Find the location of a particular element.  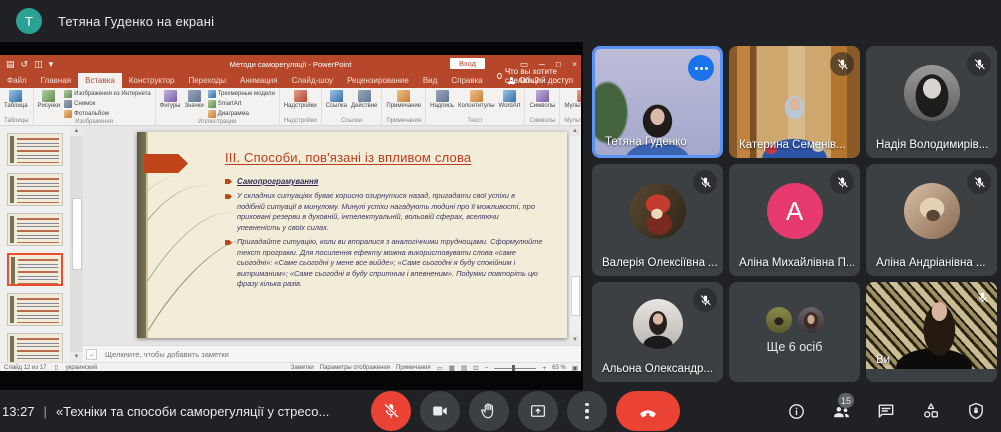

participant-avatar is located at coordinates (657, 211).